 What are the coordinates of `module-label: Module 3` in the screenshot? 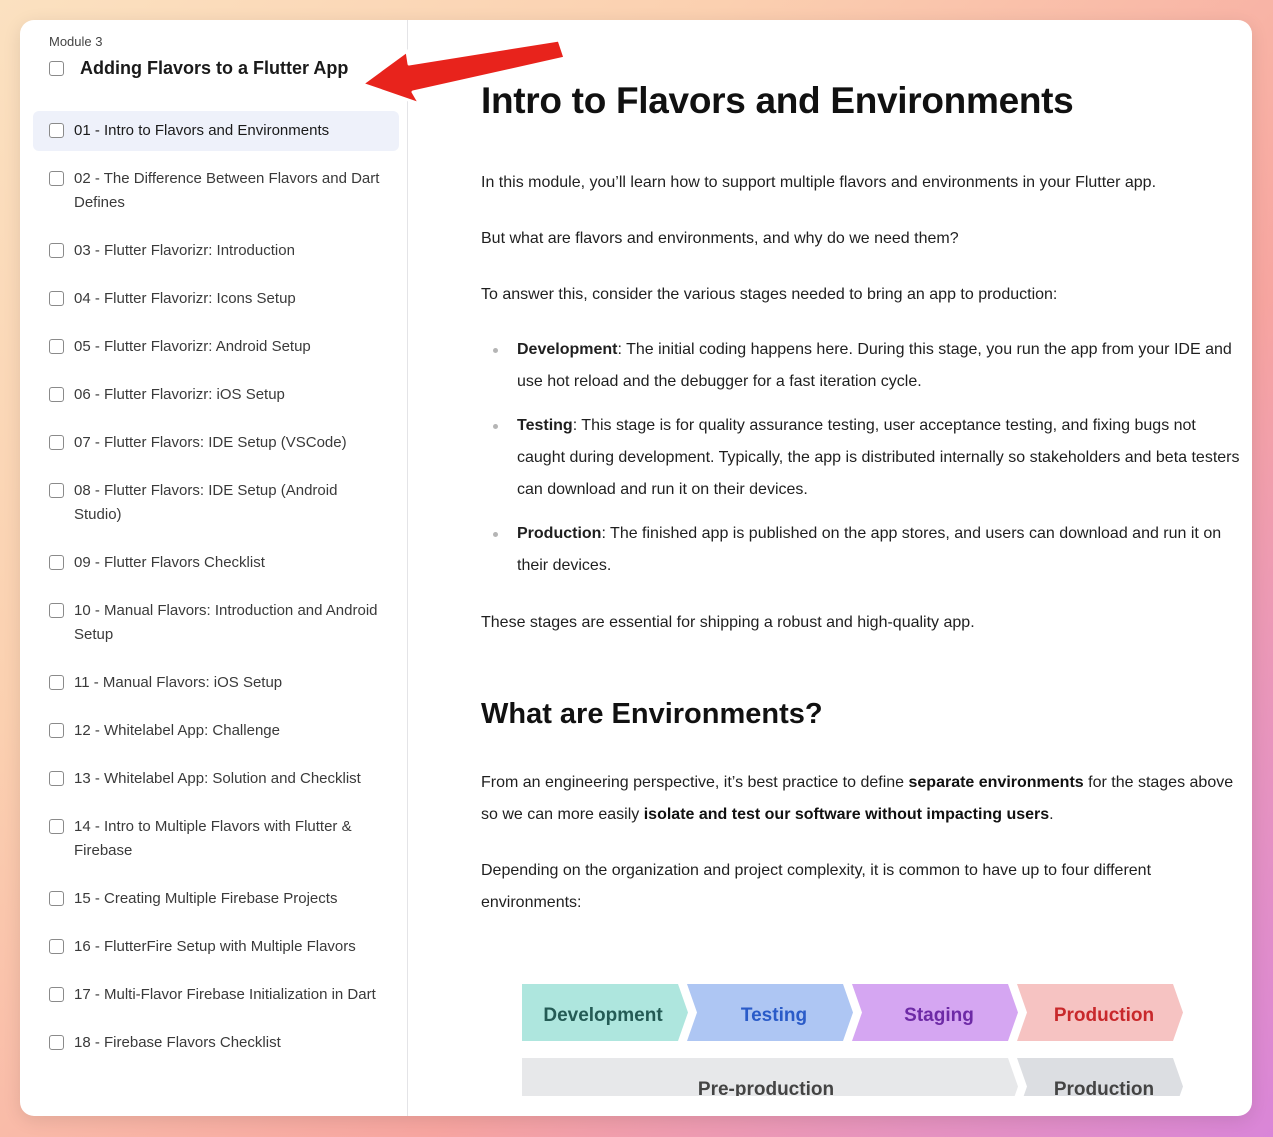 It's located at (76, 41).